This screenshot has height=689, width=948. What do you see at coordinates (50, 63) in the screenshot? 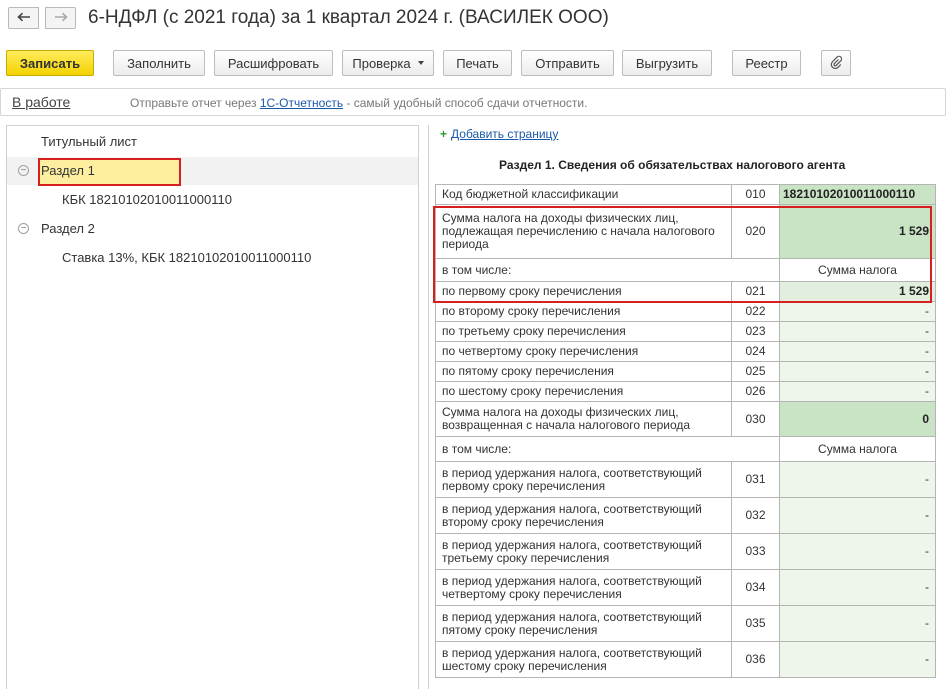
I see `save-button: Записать` at bounding box center [50, 63].